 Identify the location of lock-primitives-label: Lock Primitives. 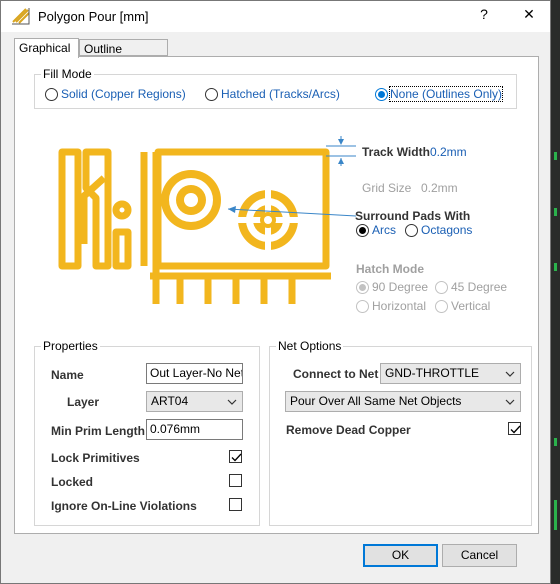
(95, 458).